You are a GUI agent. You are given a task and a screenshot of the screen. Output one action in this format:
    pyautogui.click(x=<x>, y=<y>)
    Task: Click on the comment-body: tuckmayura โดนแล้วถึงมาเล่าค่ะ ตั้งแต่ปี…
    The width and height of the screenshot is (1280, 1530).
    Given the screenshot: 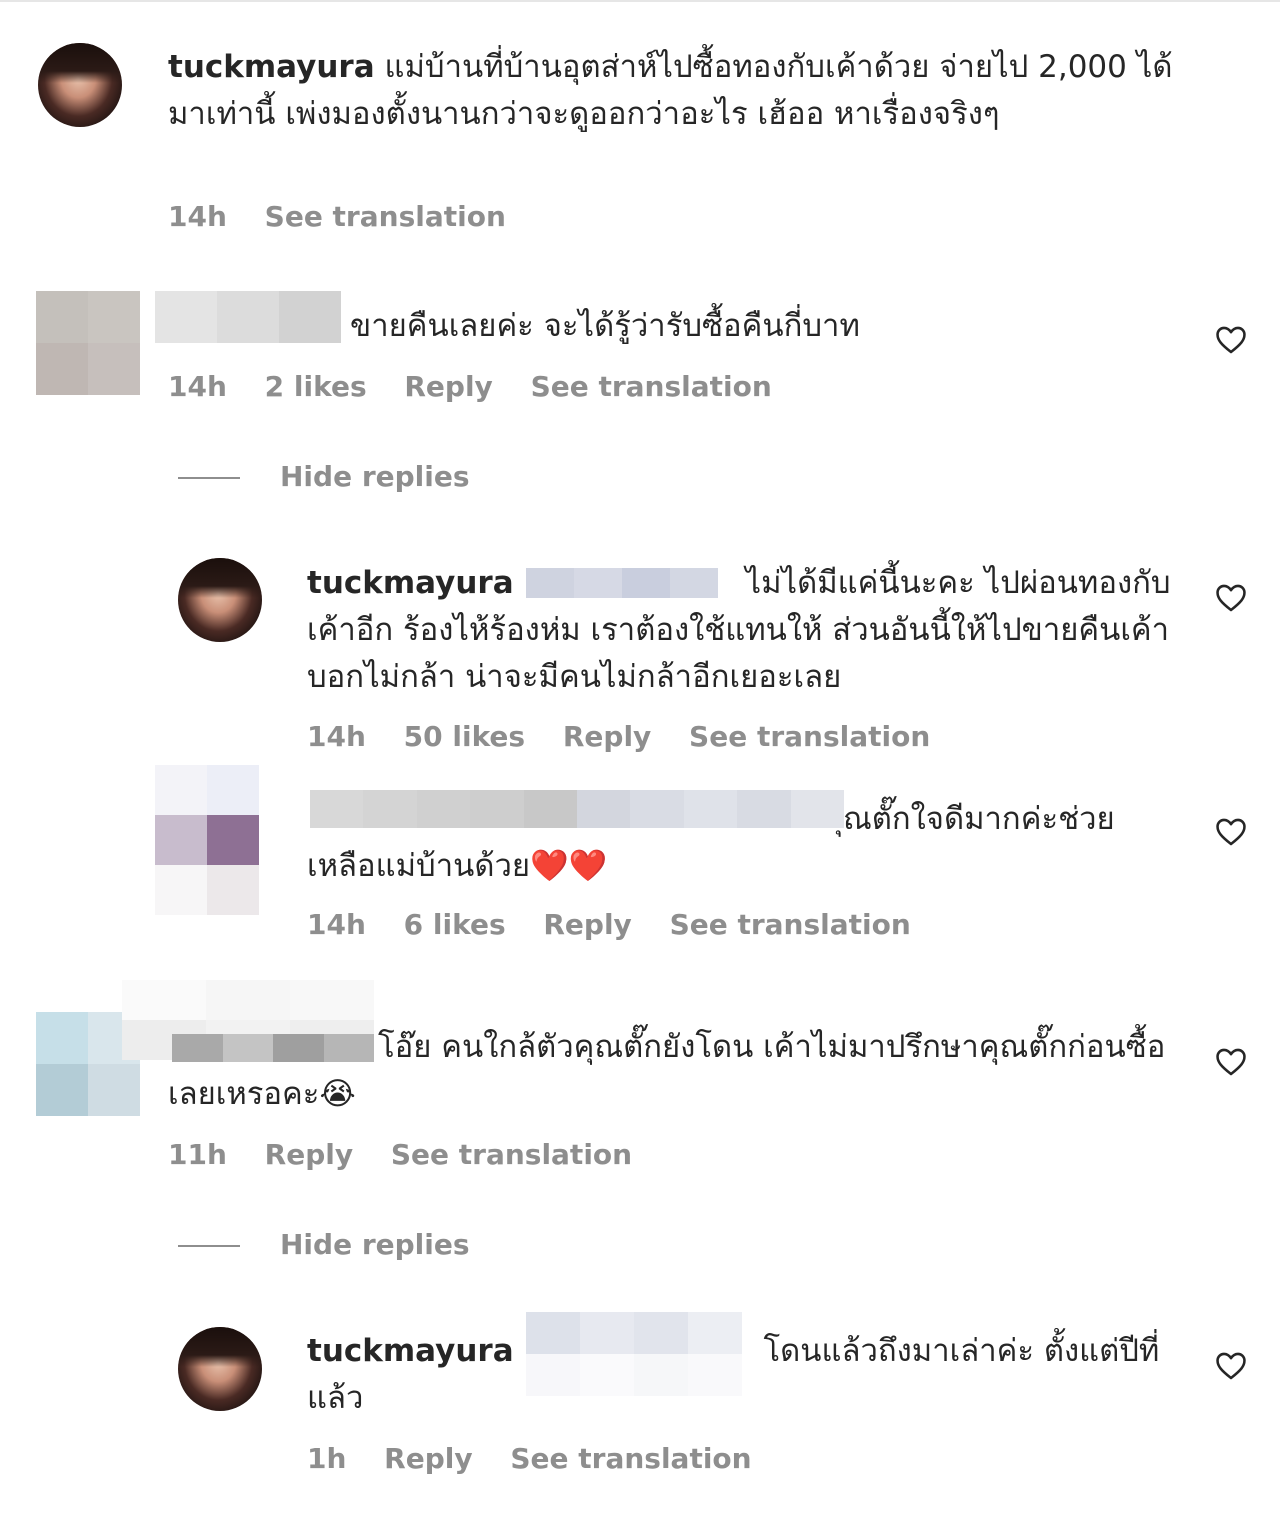 What is the action you would take?
    pyautogui.click(x=742, y=1375)
    